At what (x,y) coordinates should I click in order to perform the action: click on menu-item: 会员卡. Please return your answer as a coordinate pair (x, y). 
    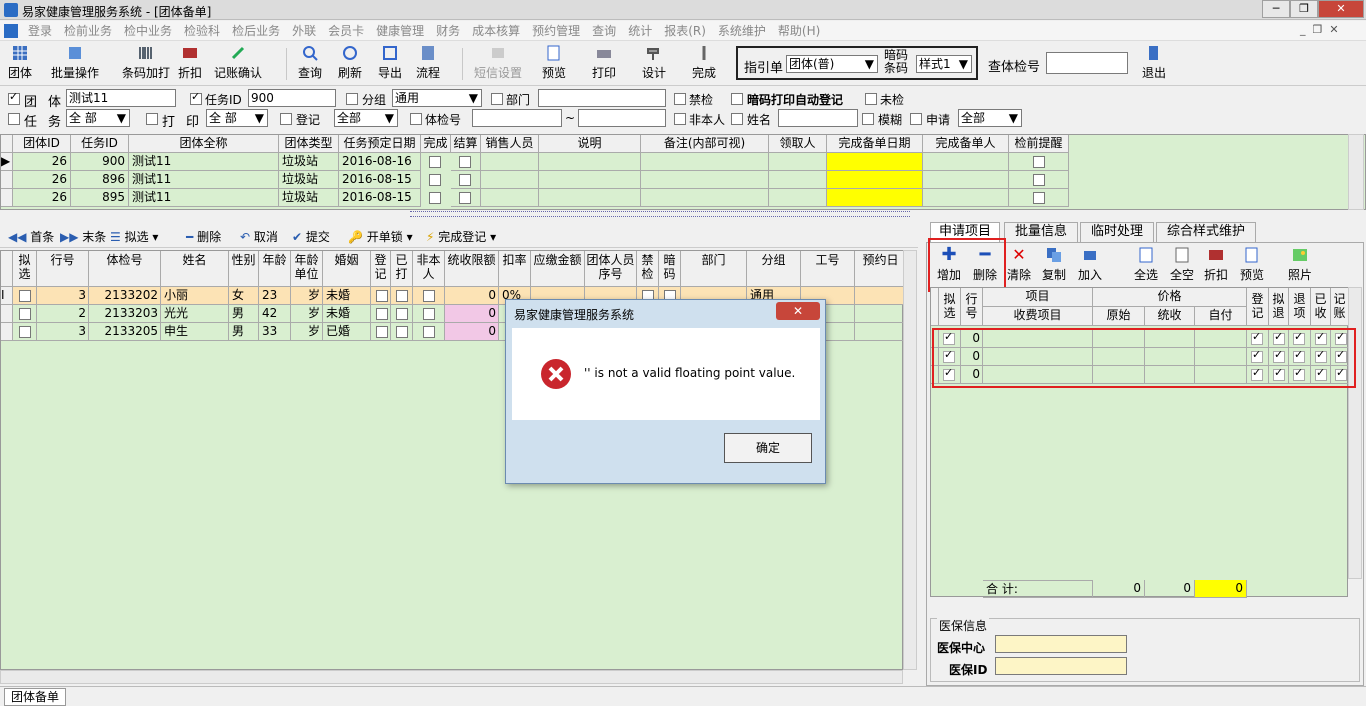
    Looking at the image, I should click on (346, 31).